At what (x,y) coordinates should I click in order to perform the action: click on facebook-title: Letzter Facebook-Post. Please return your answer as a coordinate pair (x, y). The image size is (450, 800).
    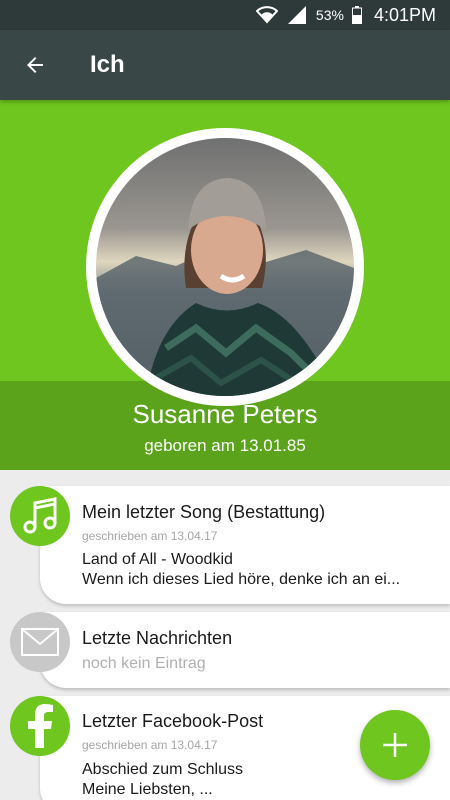
    Looking at the image, I should click on (173, 721).